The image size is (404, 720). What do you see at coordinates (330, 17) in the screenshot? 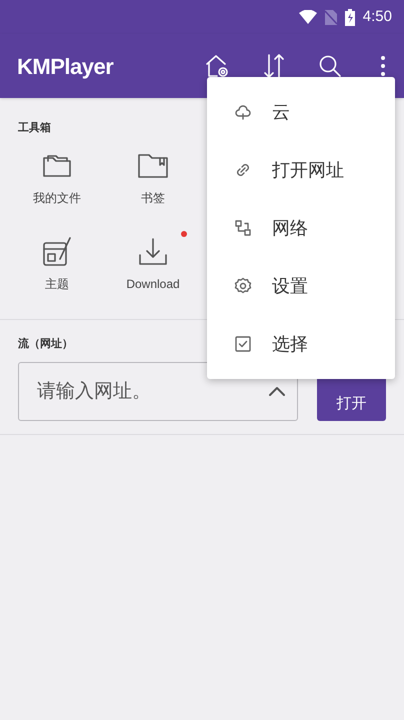
I see `no-sim-icon` at bounding box center [330, 17].